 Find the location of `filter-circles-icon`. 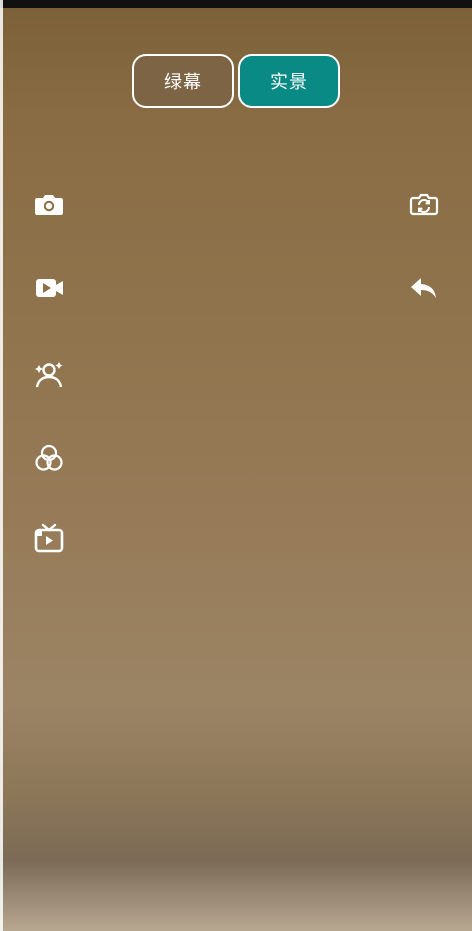

filter-circles-icon is located at coordinates (49, 458).